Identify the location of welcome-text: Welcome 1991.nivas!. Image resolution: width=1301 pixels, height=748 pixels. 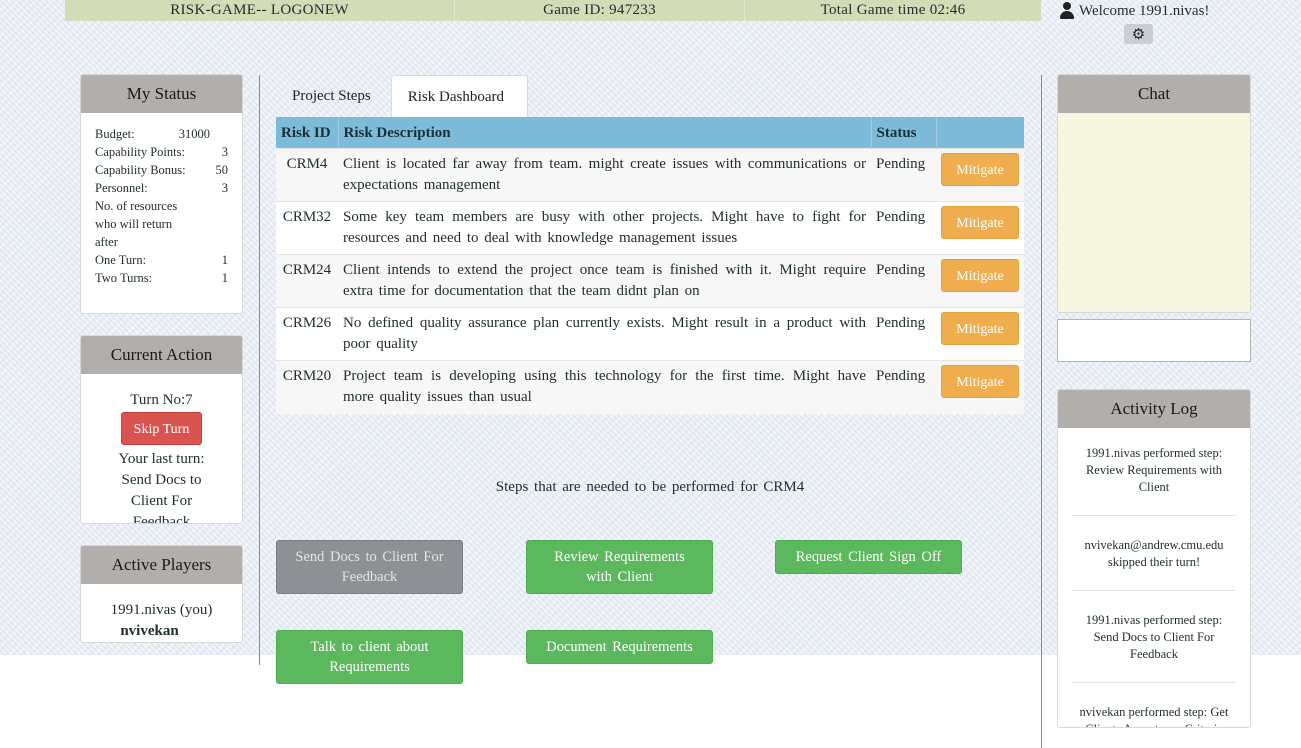
(1144, 10).